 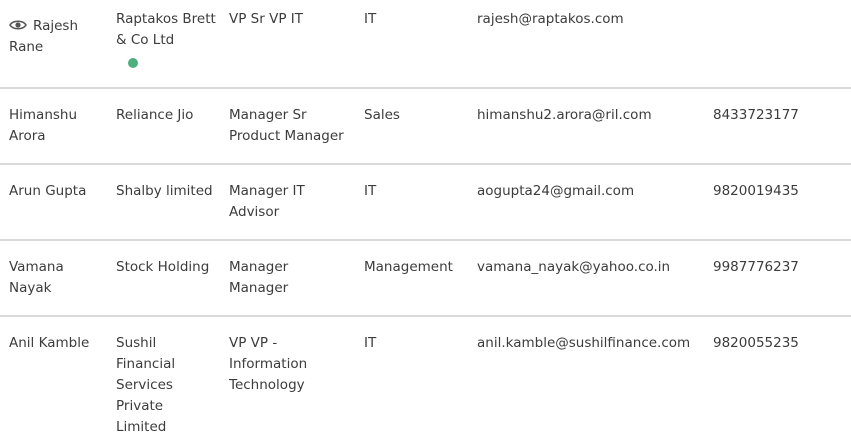 I want to click on contact-name-cell: Rajesh Rane, so click(x=56, y=37).